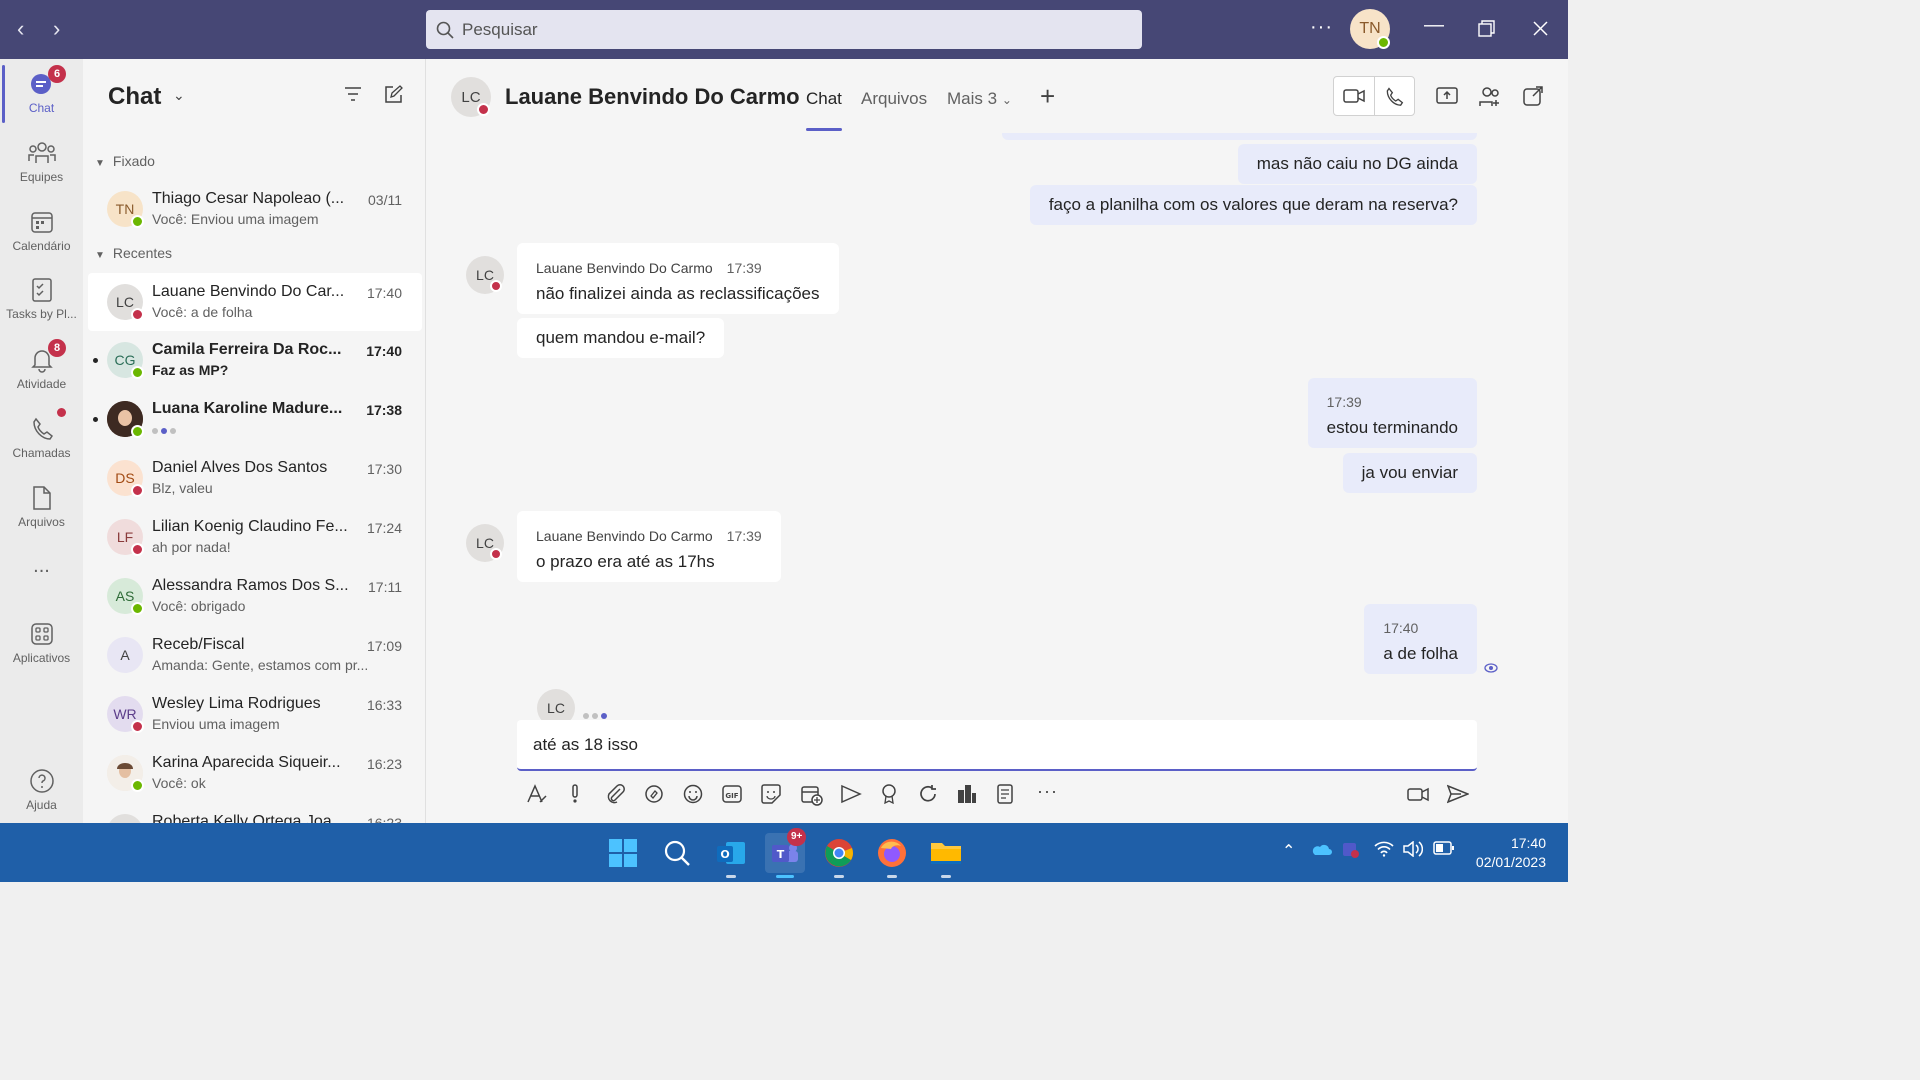 This screenshot has width=1920, height=1080. Describe the element at coordinates (1409, 473) in the screenshot. I see `message-bubble-mine: ja vou enviar` at that location.